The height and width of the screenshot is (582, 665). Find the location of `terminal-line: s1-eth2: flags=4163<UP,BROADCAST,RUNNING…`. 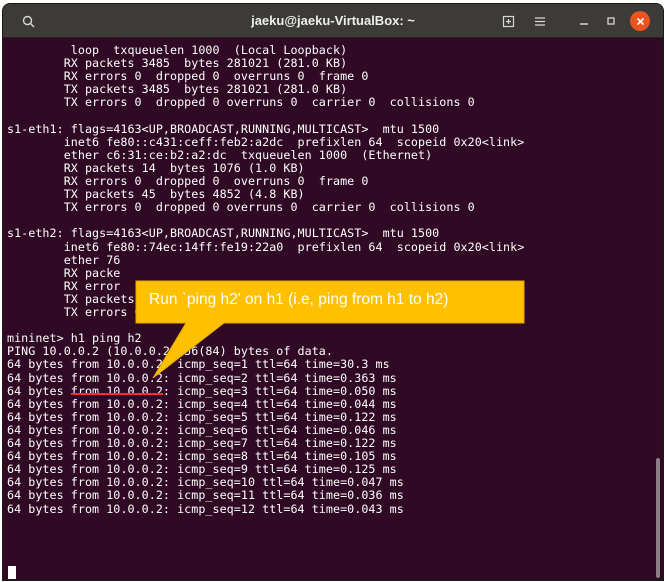

terminal-line: s1-eth2: flags=4163<UP,BROADCAST,RUNNING… is located at coordinates (223, 233).